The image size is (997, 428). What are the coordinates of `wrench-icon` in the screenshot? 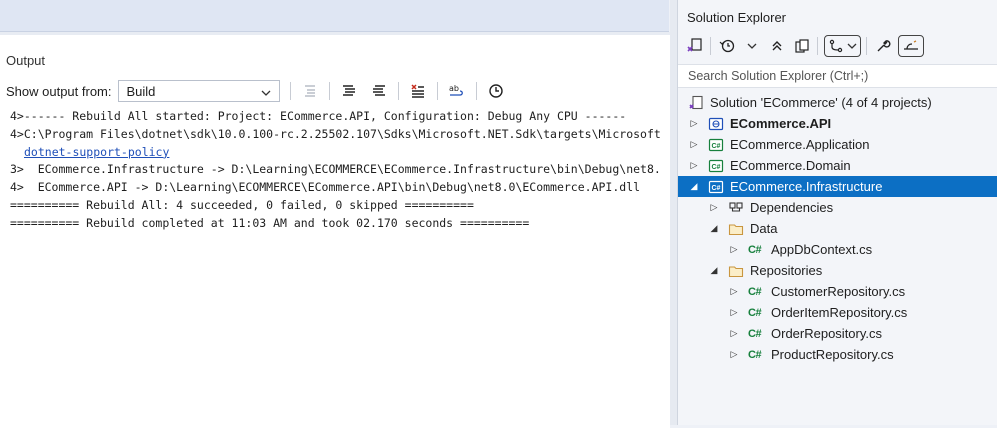 It's located at (884, 46).